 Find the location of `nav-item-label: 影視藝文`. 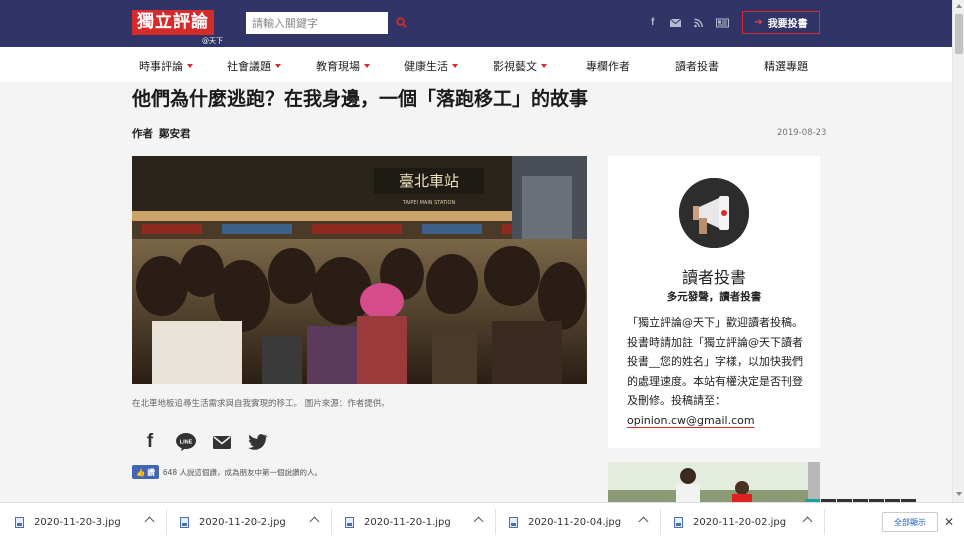

nav-item-label: 影視藝文 is located at coordinates (515, 66).